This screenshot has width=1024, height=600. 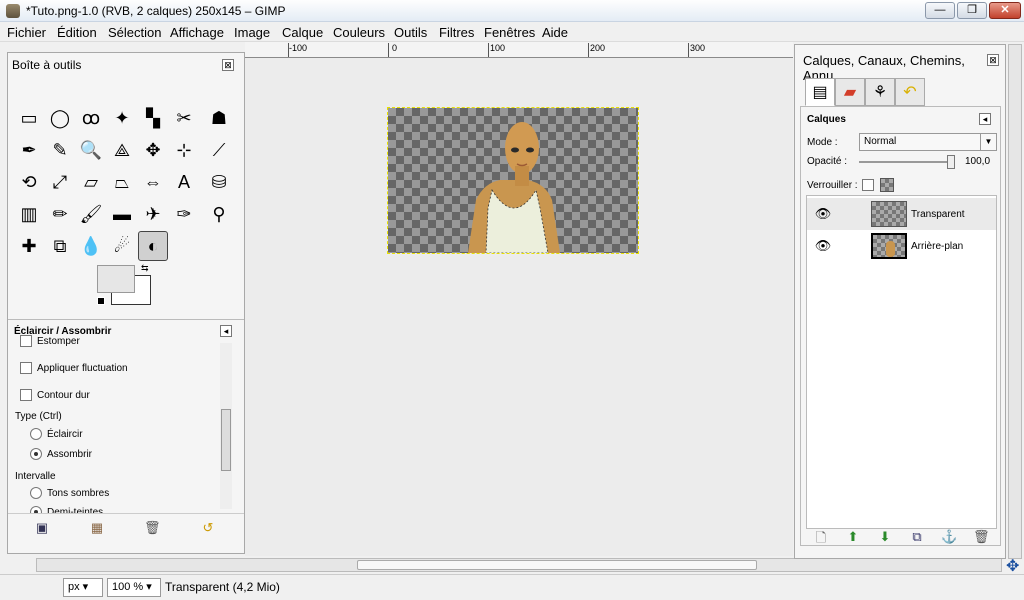 What do you see at coordinates (29, 246) in the screenshot?
I see `heal-icon: ✚` at bounding box center [29, 246].